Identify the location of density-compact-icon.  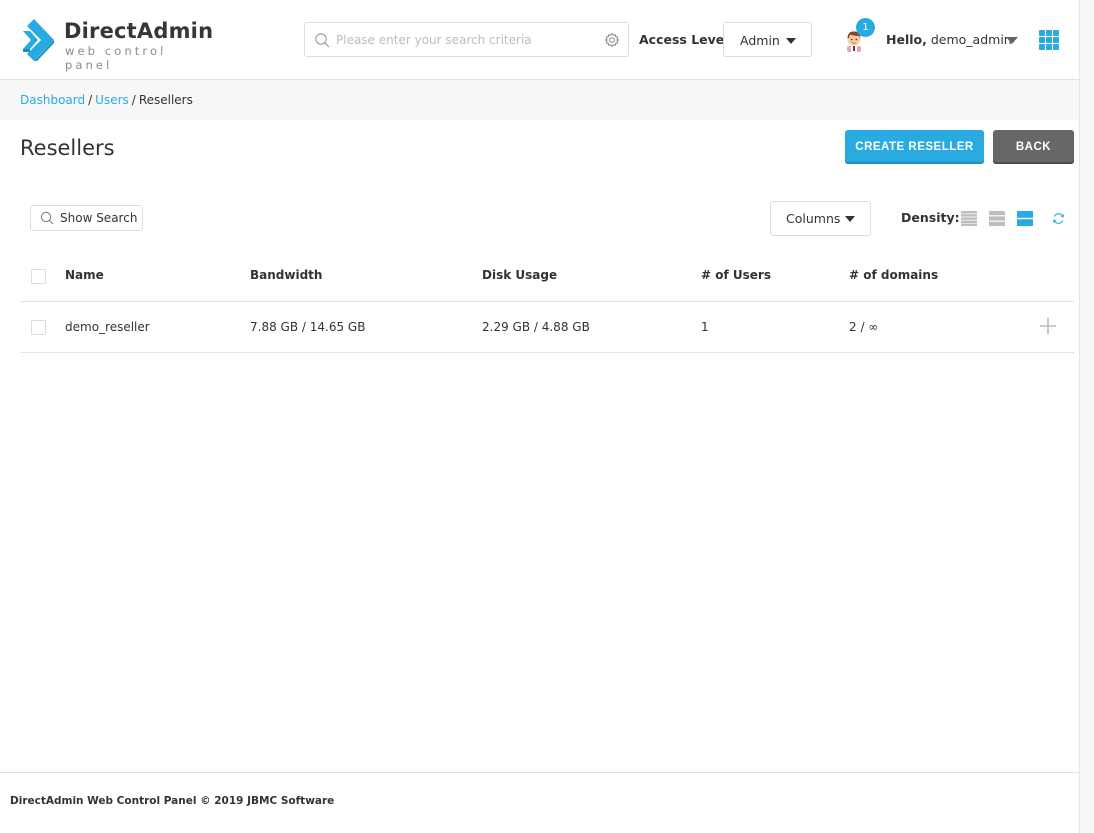
(969, 218).